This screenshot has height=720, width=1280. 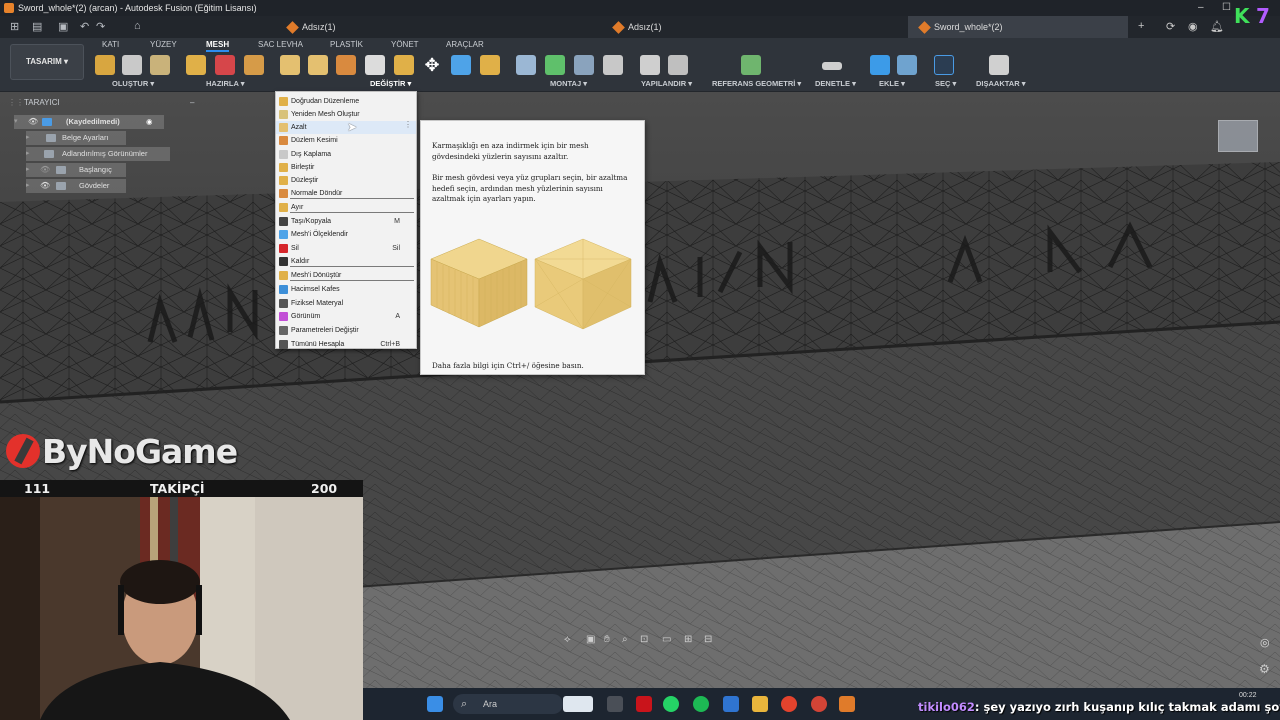 What do you see at coordinates (435, 704) in the screenshot?
I see `windows-start-icon` at bounding box center [435, 704].